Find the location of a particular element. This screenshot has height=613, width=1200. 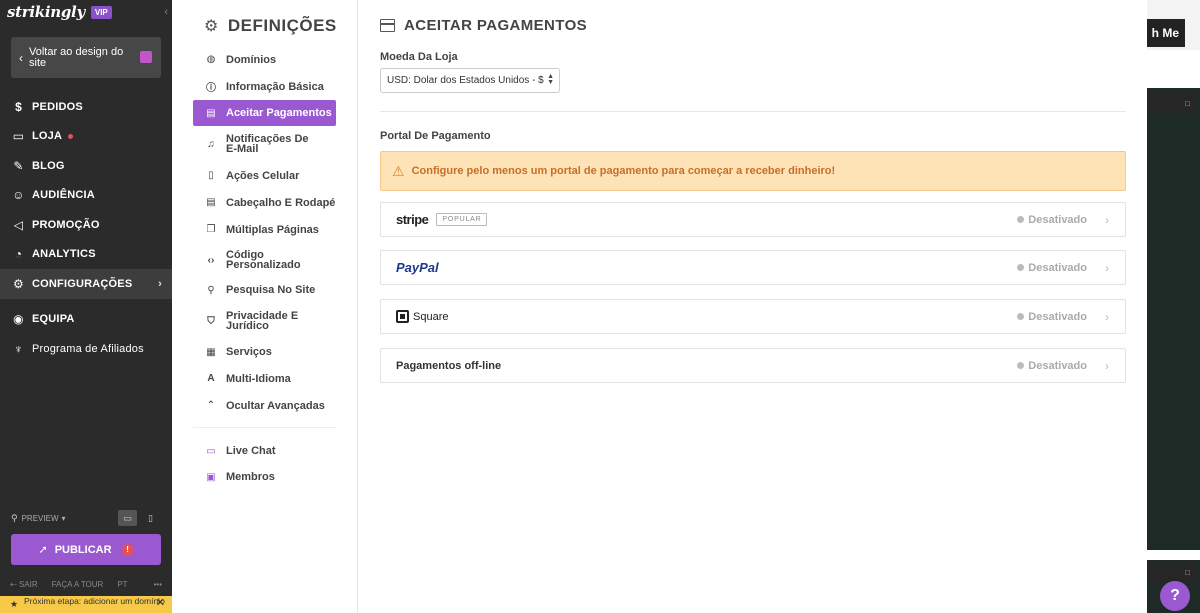

payment-icon: ▤ is located at coordinates (211, 113).